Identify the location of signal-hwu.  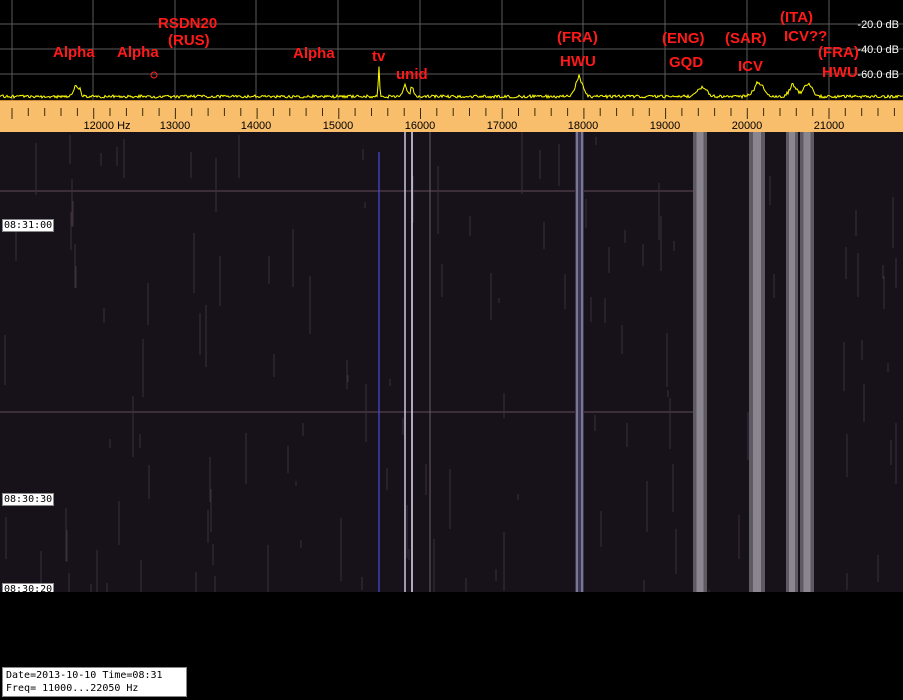
(579, 362).